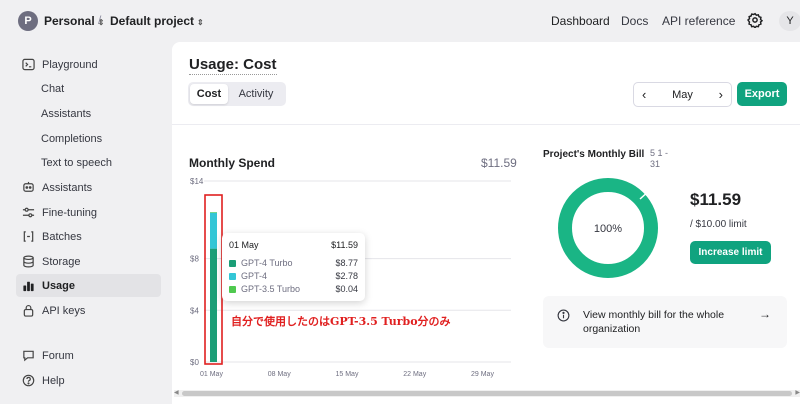 The image size is (800, 404). What do you see at coordinates (762, 94) in the screenshot?
I see `export-button: Export` at bounding box center [762, 94].